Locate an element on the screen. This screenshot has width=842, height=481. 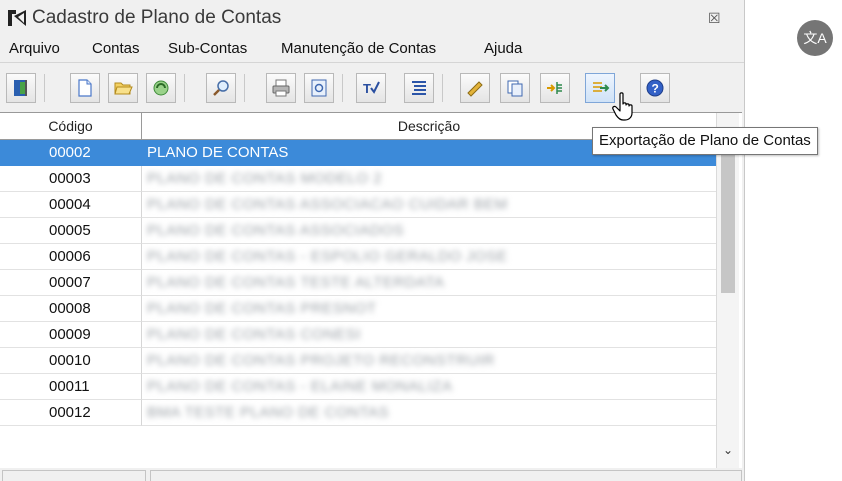
ruler-button is located at coordinates (475, 88).